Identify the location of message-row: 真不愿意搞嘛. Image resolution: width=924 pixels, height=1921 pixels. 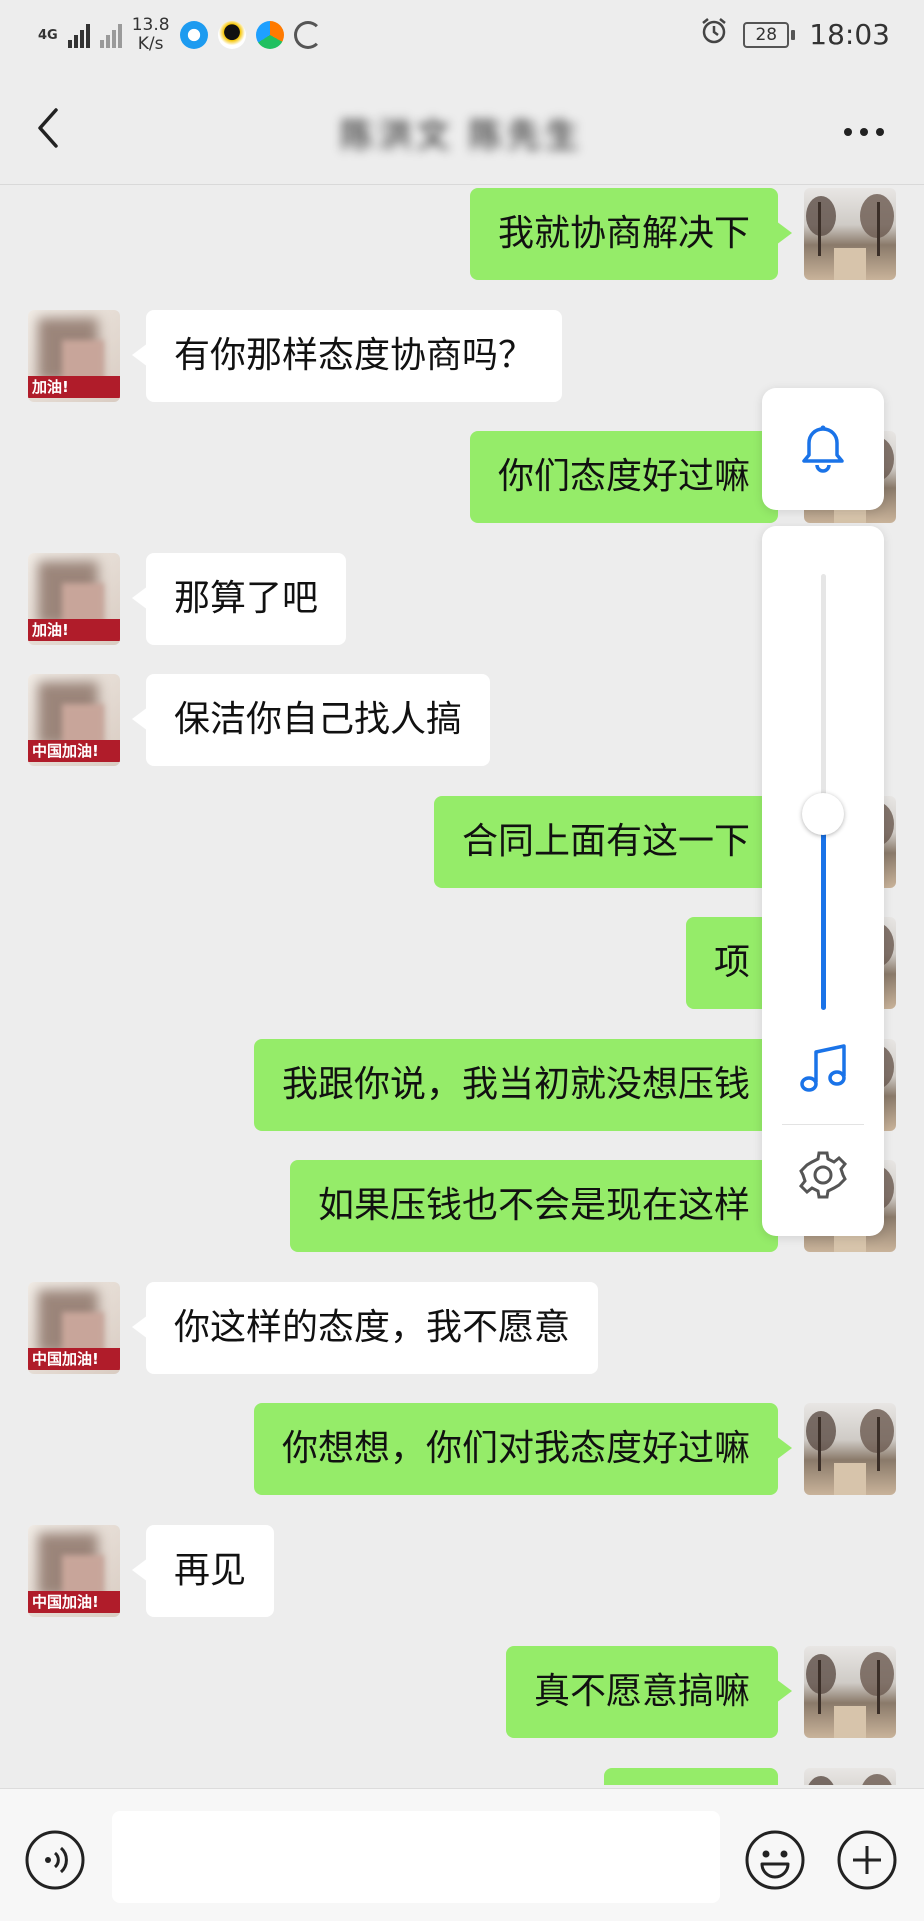
(462, 1696).